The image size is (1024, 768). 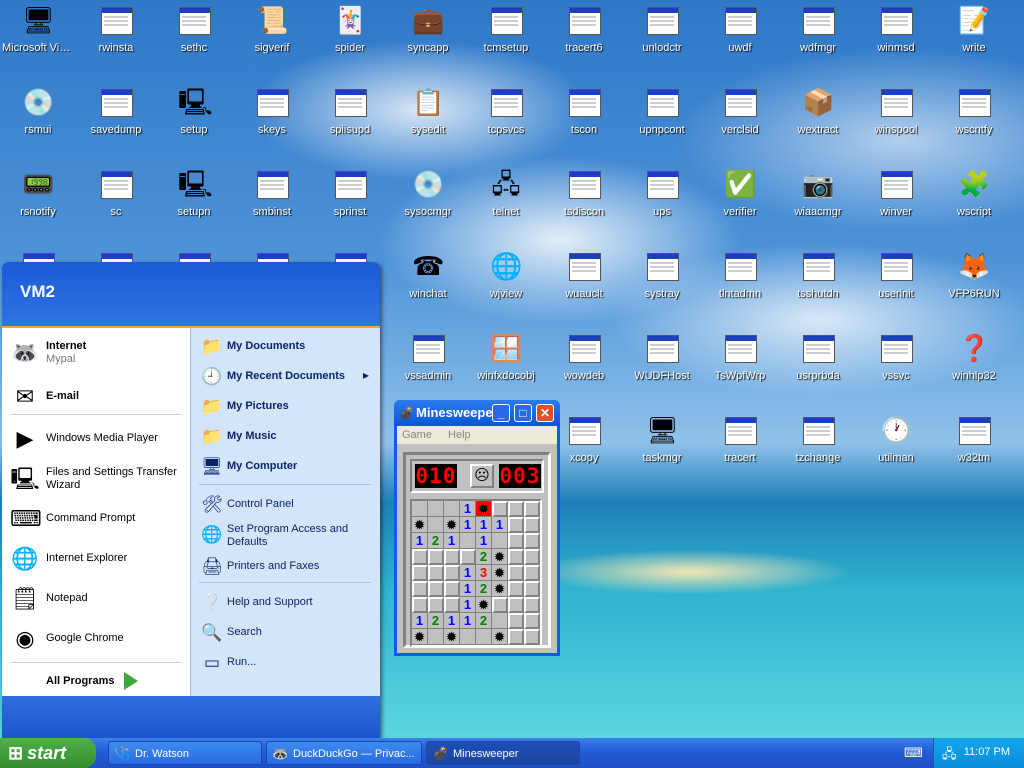 What do you see at coordinates (98, 599) in the screenshot?
I see `start-recent-item: 🗒 Notepad` at bounding box center [98, 599].